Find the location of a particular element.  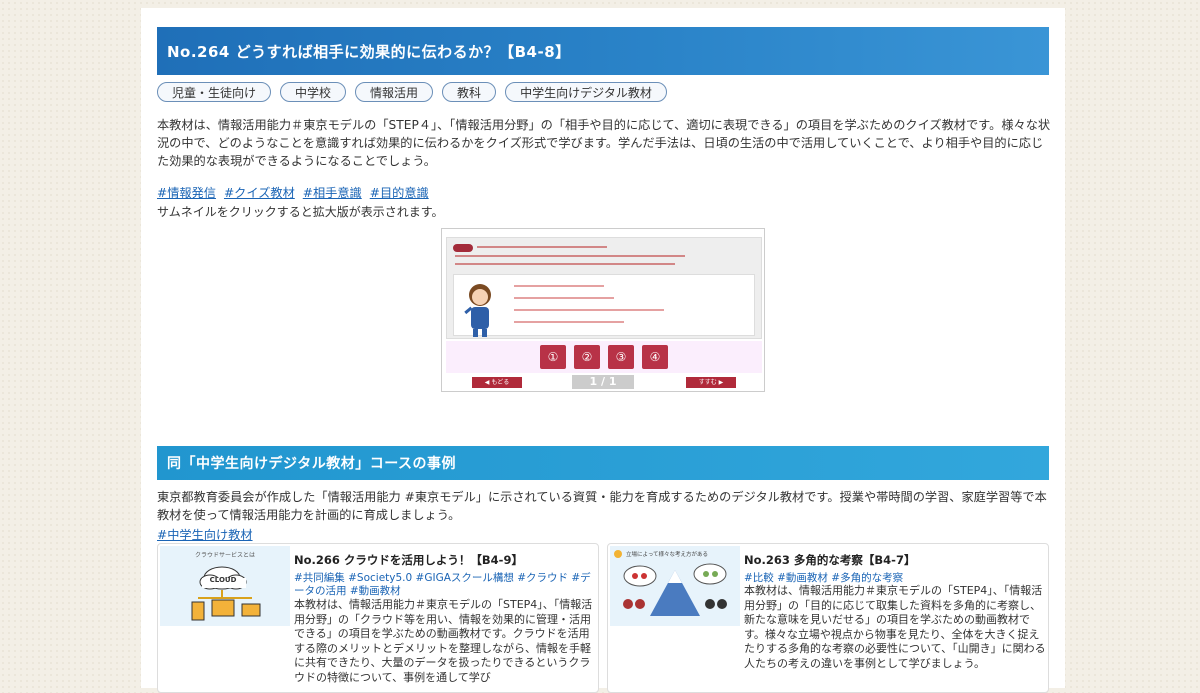

mountain-illustration is located at coordinates (675, 589).